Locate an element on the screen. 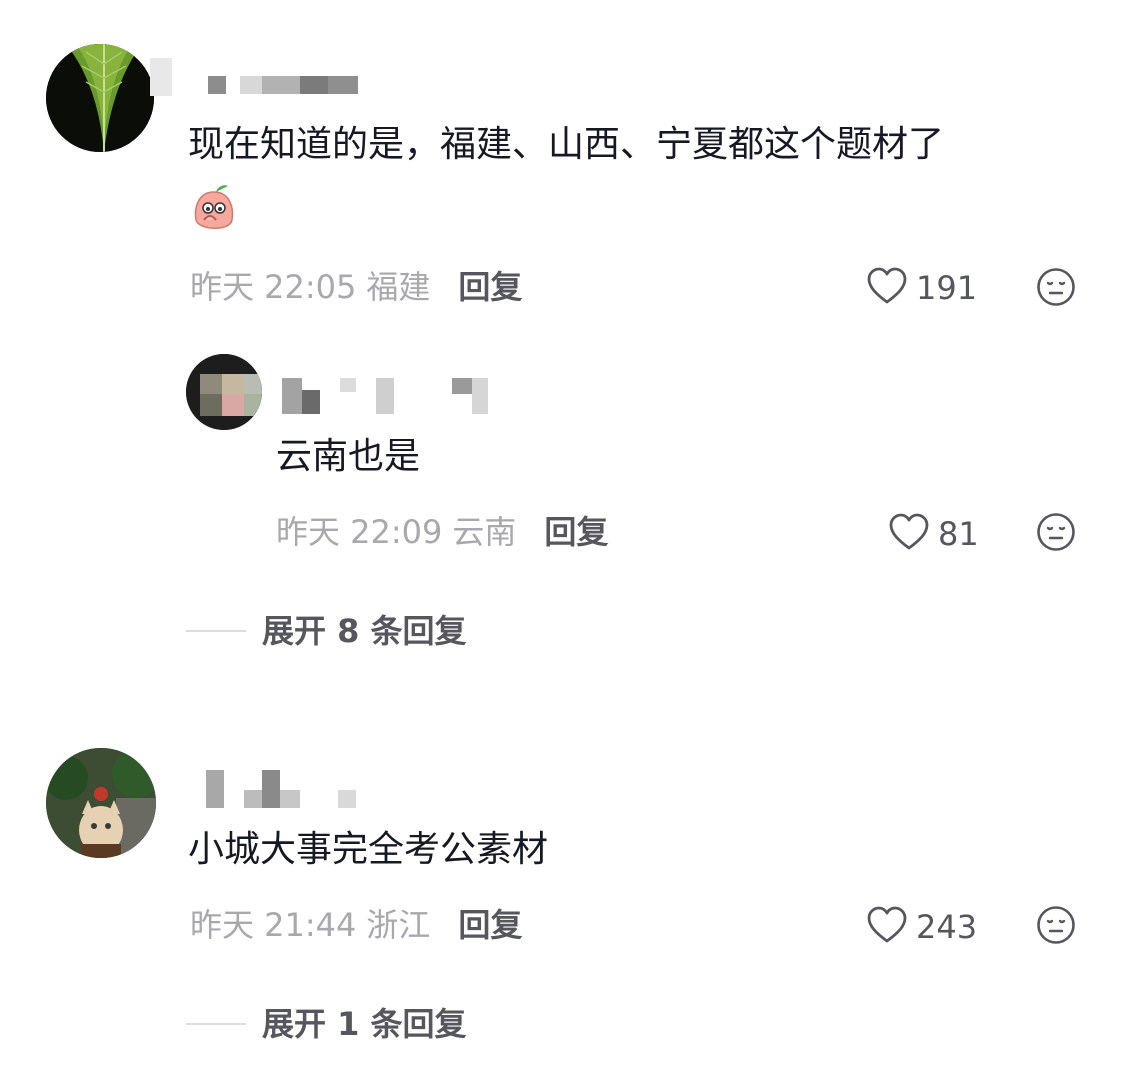 The image size is (1142, 1080). comment-meta: 昨天 21:44 浙江 回复 is located at coordinates (356, 925).